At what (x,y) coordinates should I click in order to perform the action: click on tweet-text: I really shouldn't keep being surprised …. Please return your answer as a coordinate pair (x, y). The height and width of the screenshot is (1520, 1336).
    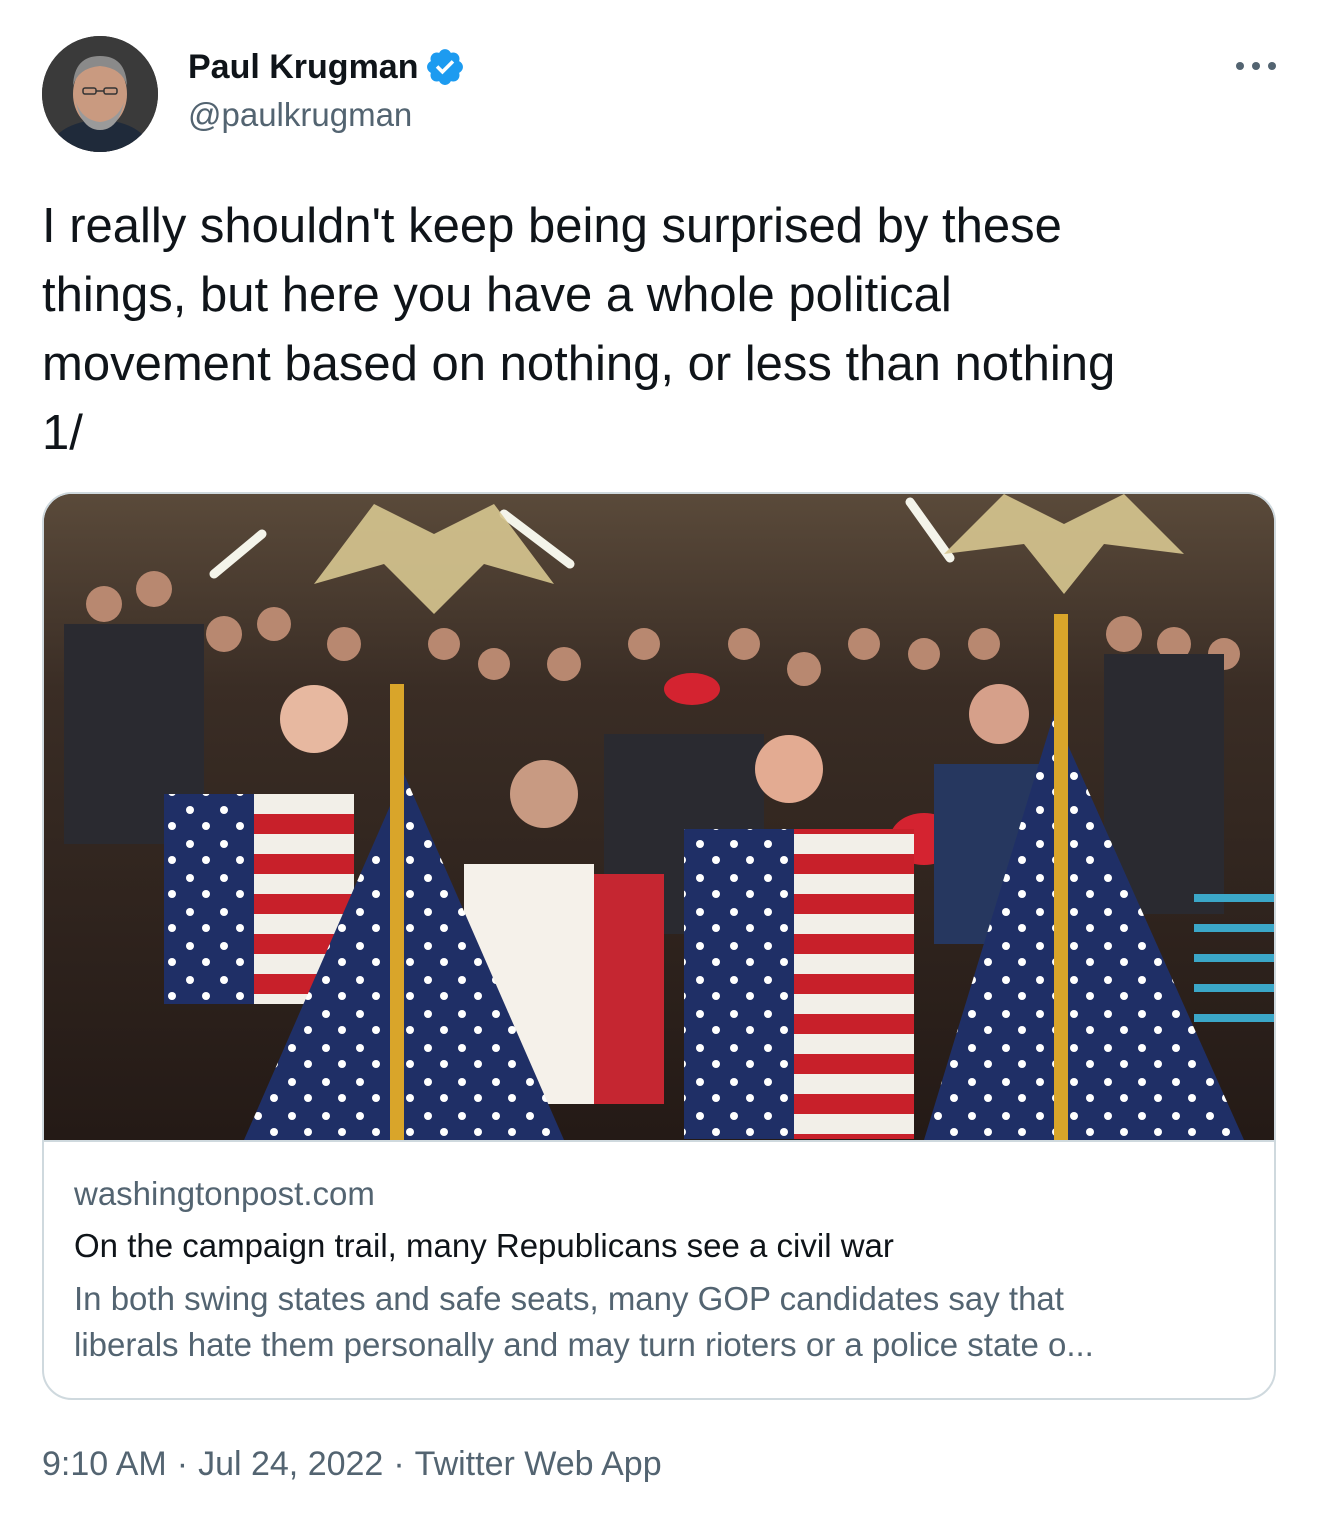
    Looking at the image, I should click on (579, 329).